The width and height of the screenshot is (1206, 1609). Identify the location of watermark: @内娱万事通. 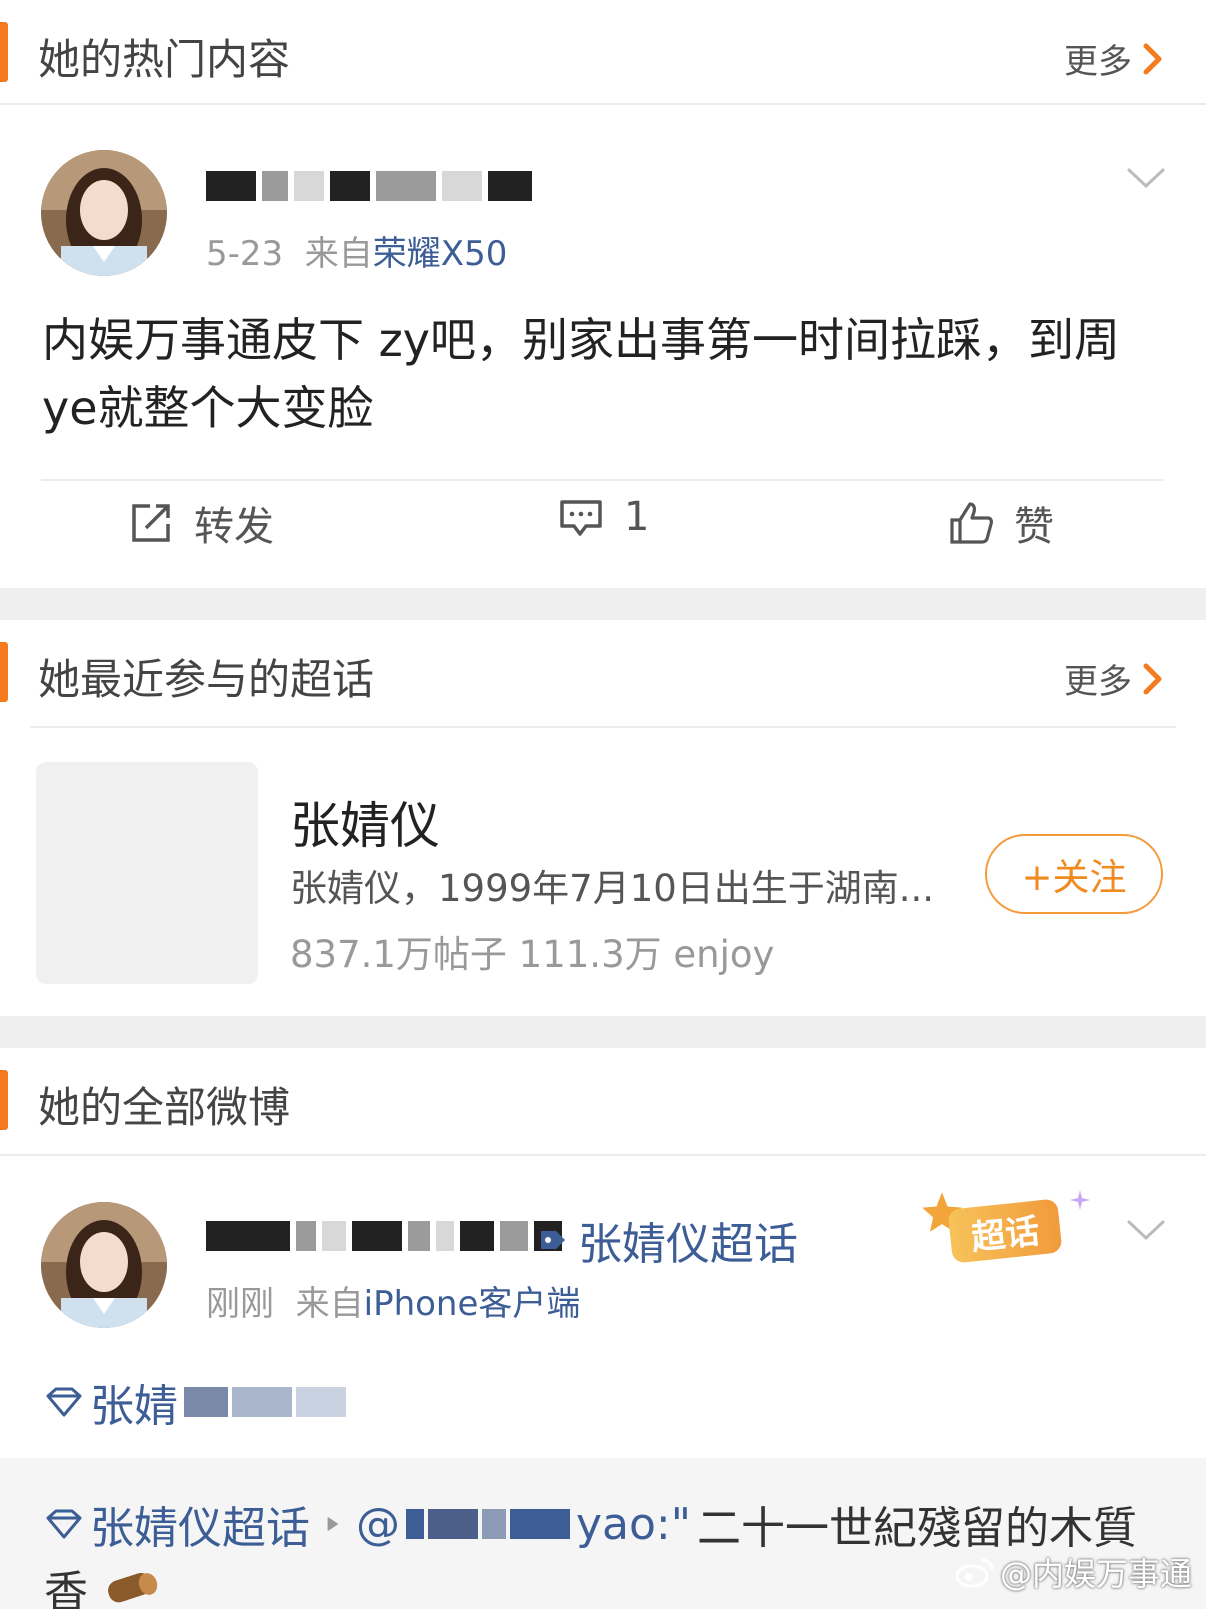
(1073, 1572).